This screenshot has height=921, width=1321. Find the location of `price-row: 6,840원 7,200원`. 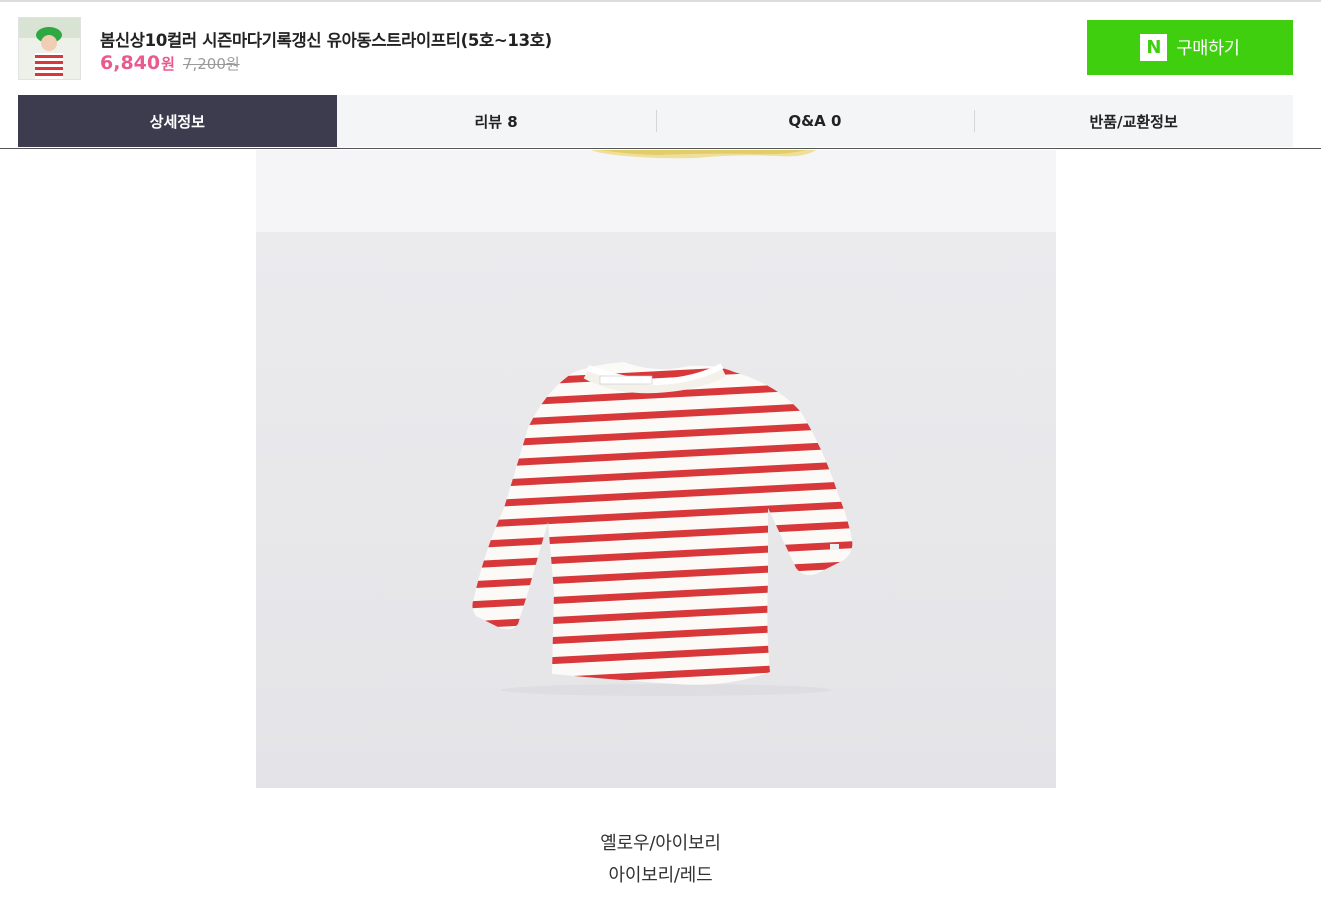

price-row: 6,840원 7,200원 is located at coordinates (170, 63).